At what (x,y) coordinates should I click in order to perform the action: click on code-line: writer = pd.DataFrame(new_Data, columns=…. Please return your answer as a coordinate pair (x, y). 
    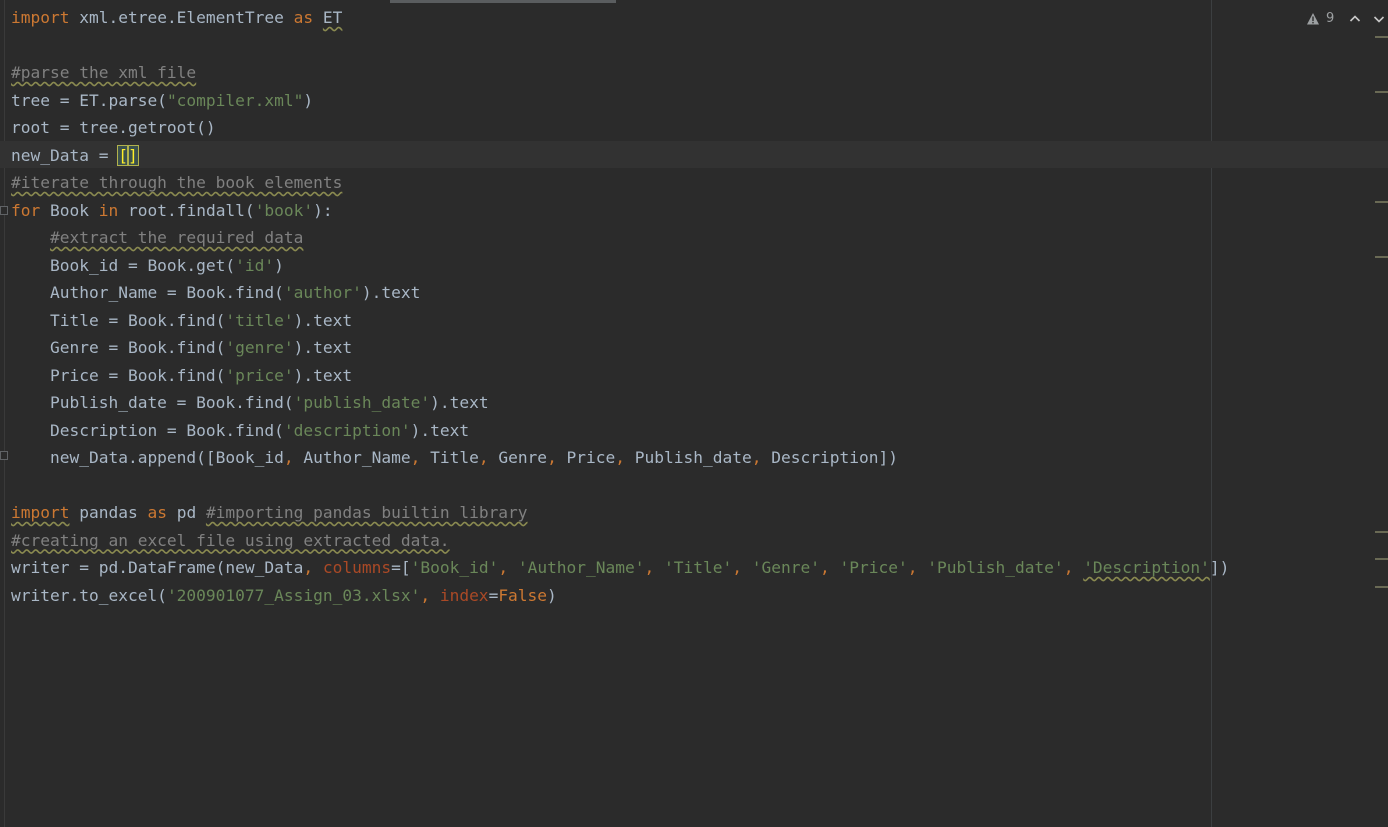
    Looking at the image, I should click on (620, 568).